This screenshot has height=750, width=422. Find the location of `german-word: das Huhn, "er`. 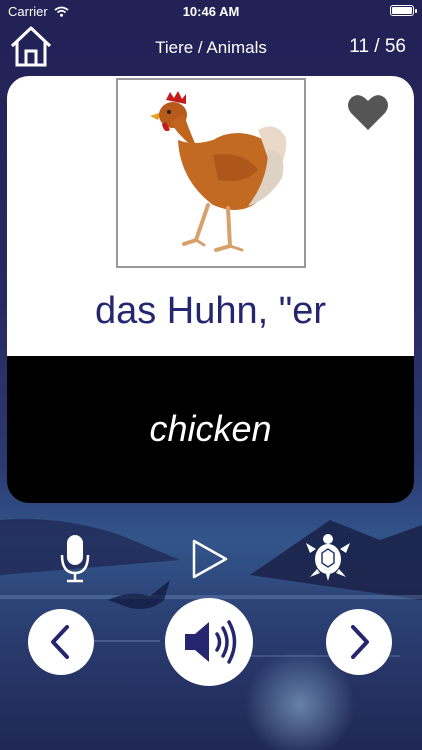

german-word: das Huhn, "er is located at coordinates (210, 311).